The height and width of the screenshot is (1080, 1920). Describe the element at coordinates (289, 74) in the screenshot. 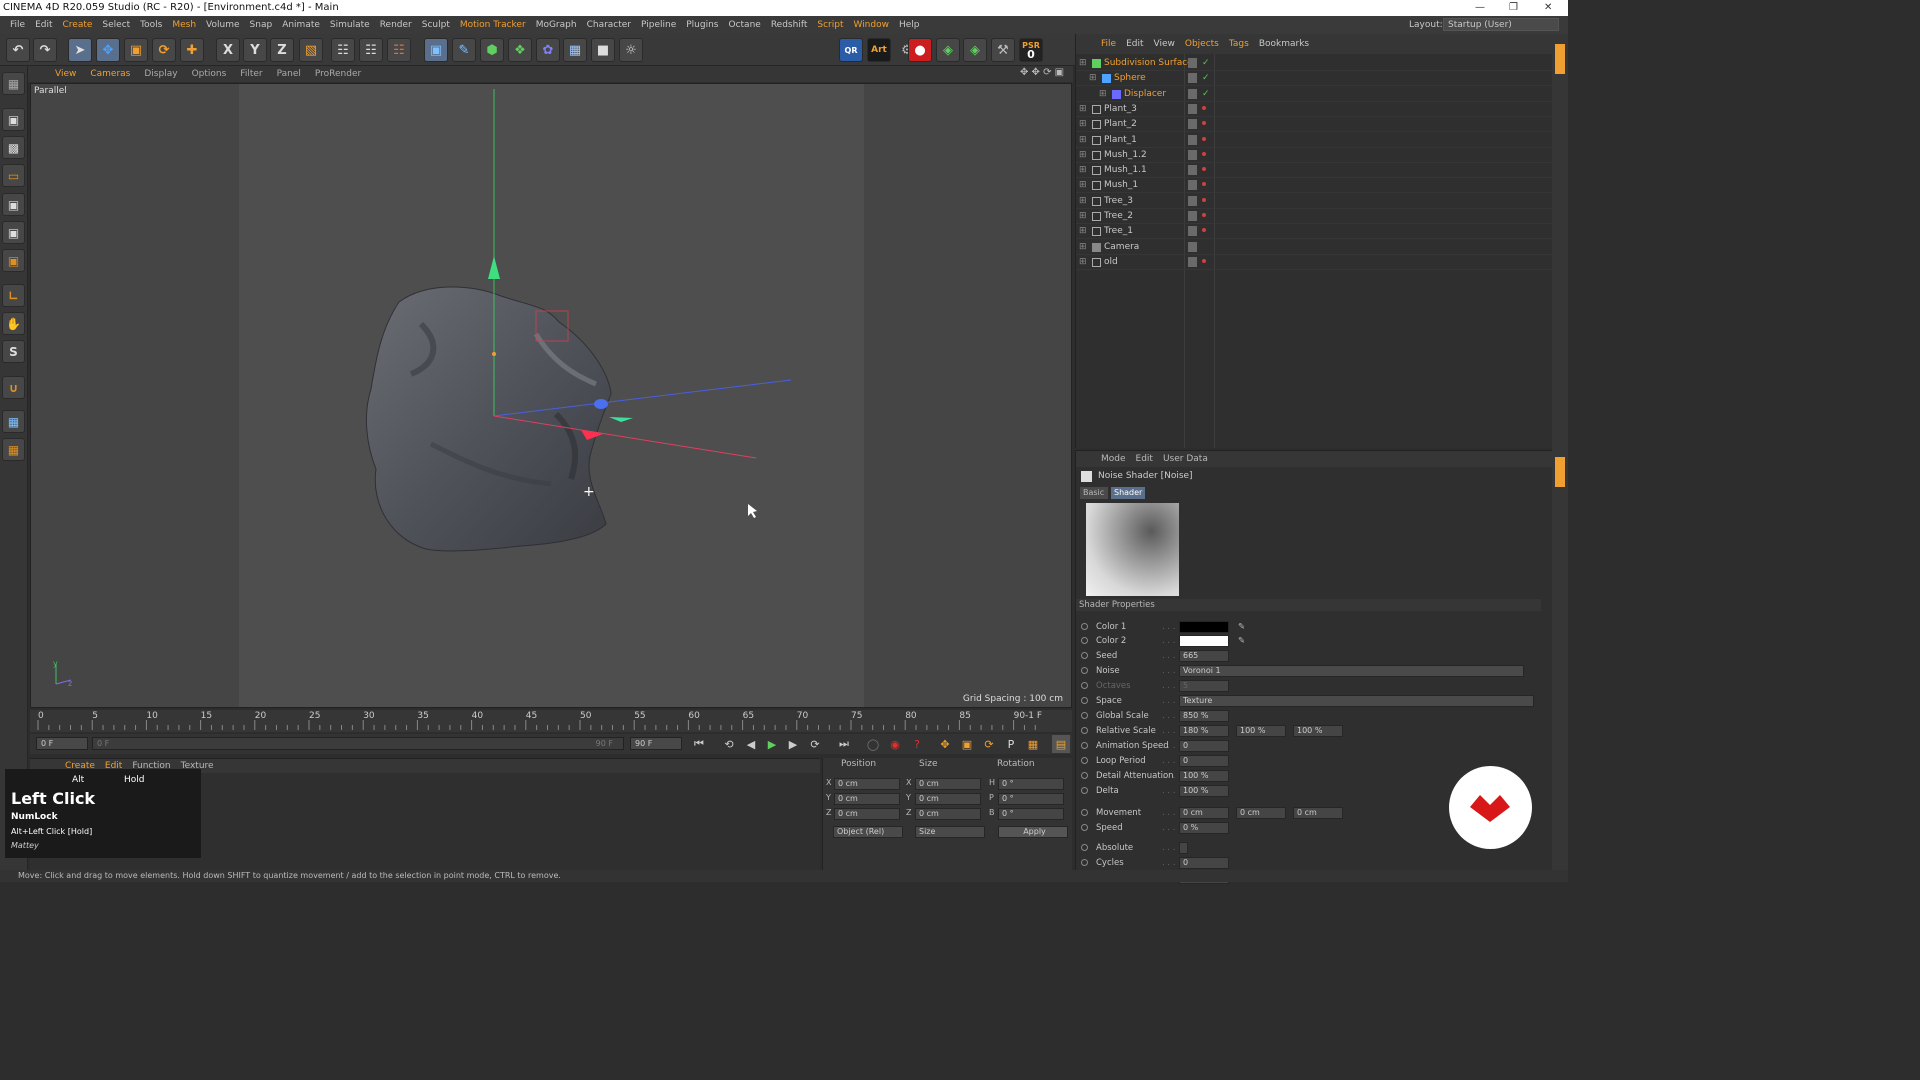

I see `viewport-menu-panel: Panel` at that location.